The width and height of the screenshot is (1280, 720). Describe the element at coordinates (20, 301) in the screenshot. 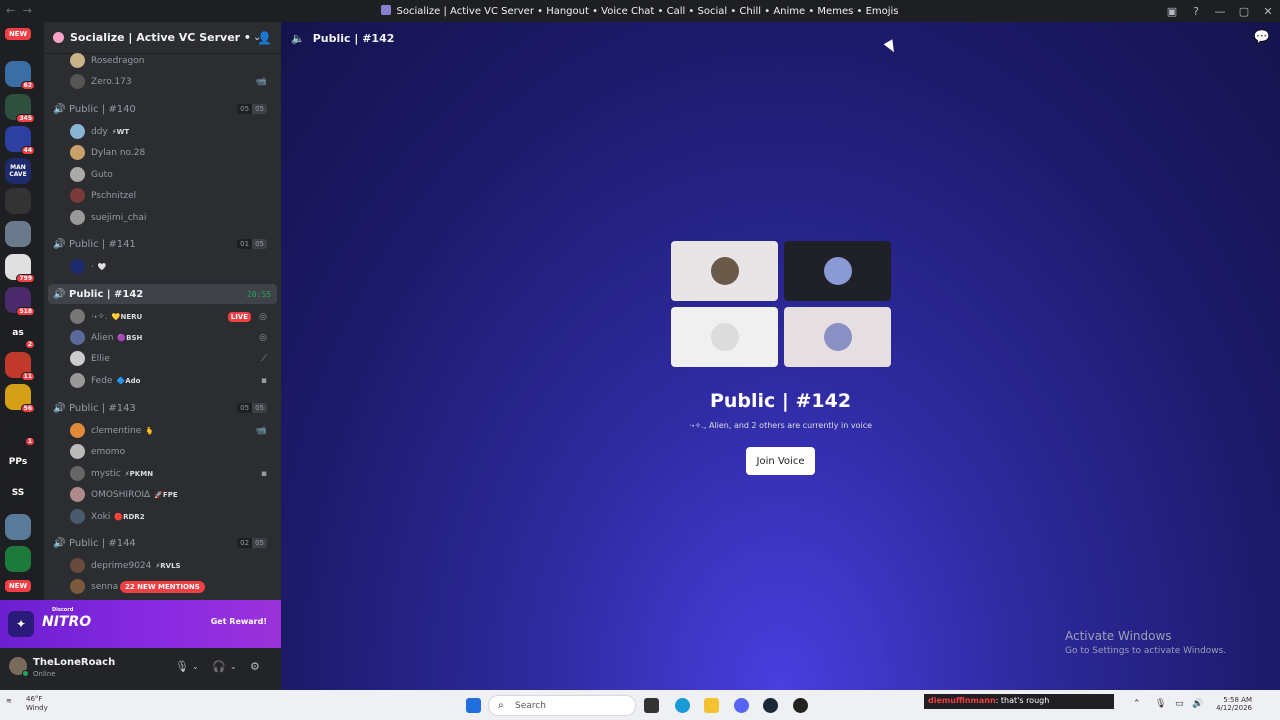

I see `server-icon: 518` at that location.